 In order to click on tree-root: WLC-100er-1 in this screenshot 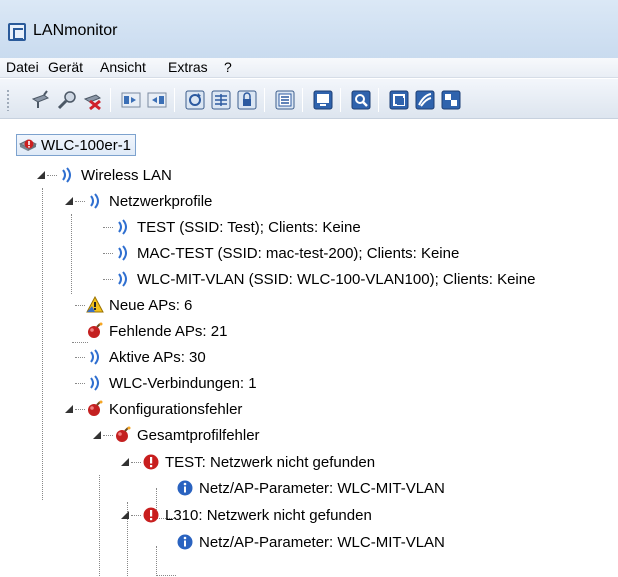, I will do `click(76, 145)`.